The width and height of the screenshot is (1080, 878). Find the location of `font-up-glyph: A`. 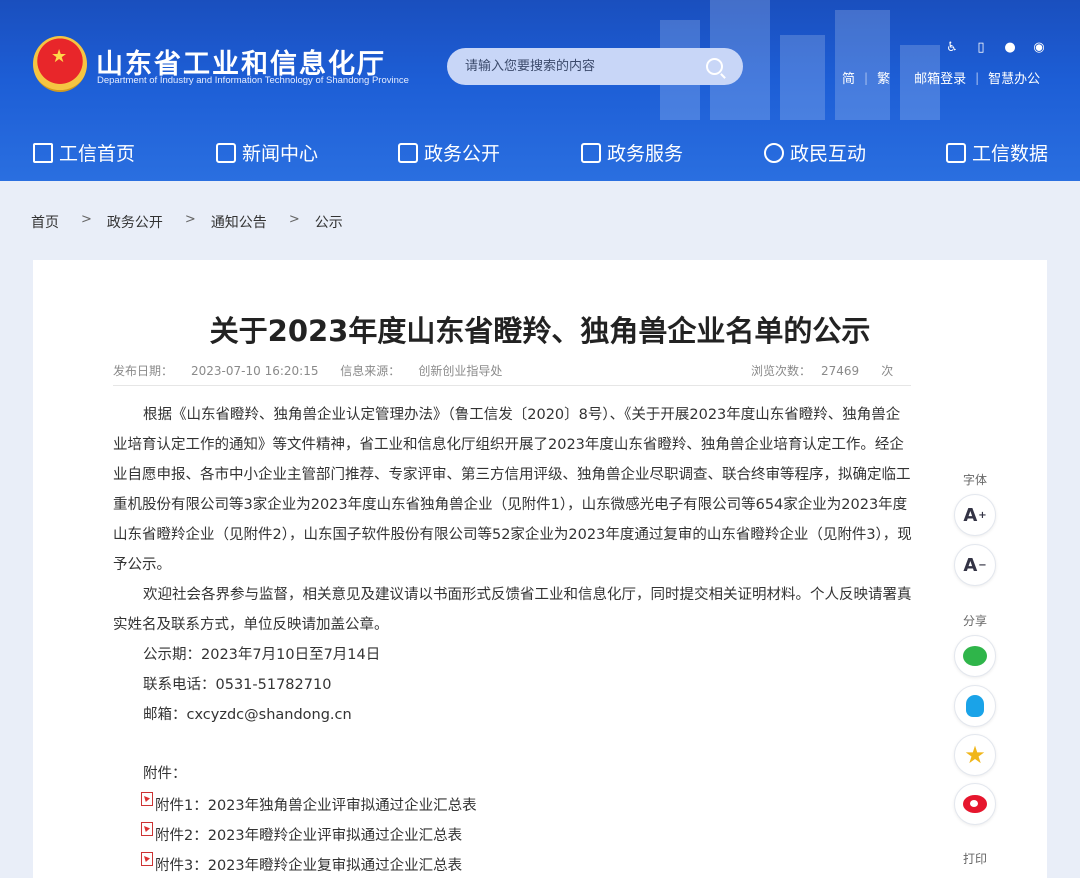

font-up-glyph: A is located at coordinates (970, 515).